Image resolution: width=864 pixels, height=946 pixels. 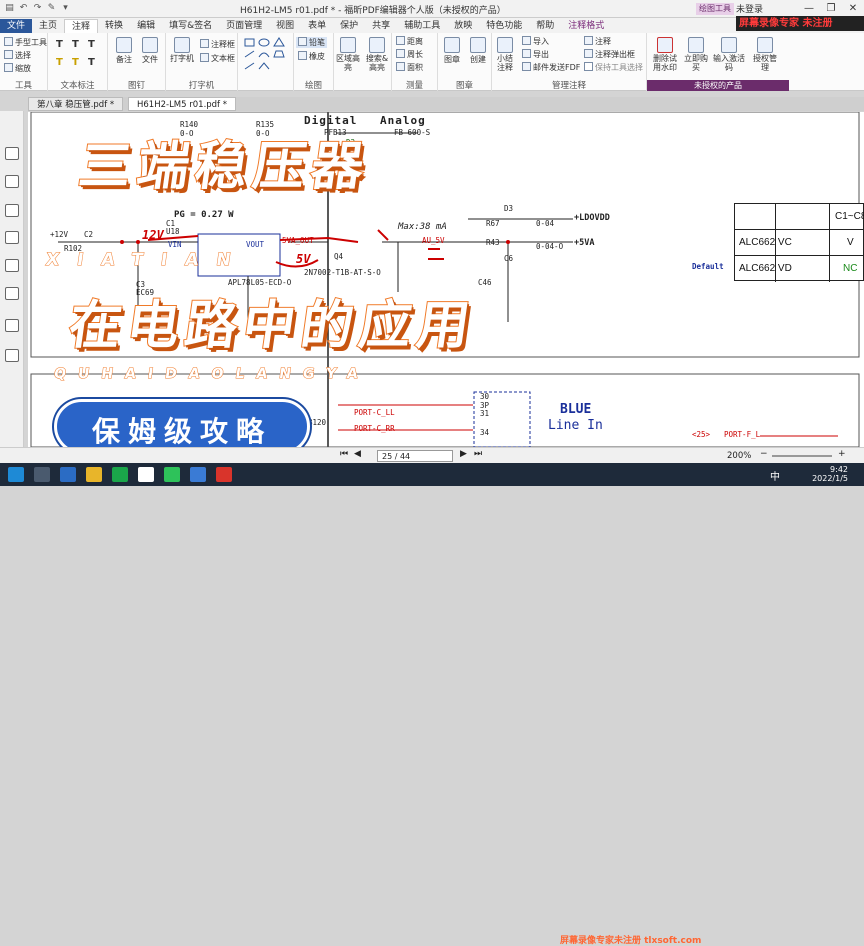 What do you see at coordinates (51, 8) in the screenshot?
I see `edit-icon: ✎` at bounding box center [51, 8].